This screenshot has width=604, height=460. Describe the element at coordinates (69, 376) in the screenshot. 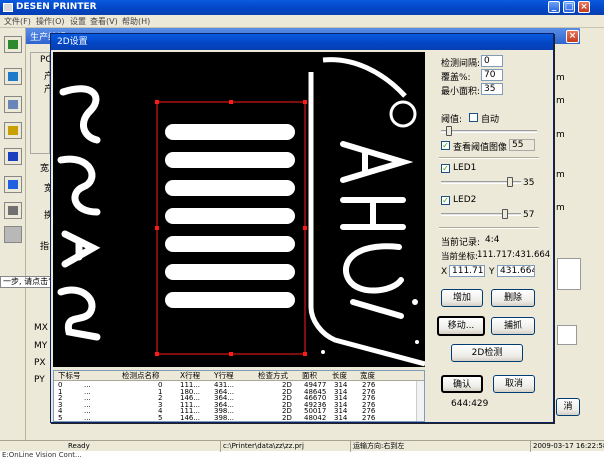

I see `col-index: 下标号` at that location.